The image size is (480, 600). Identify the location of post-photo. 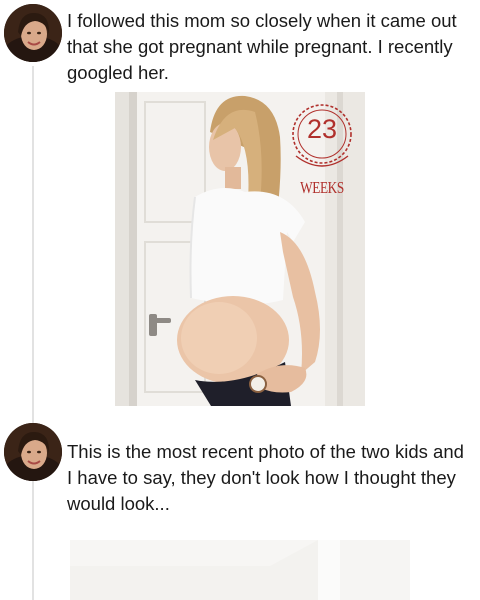
(240, 570).